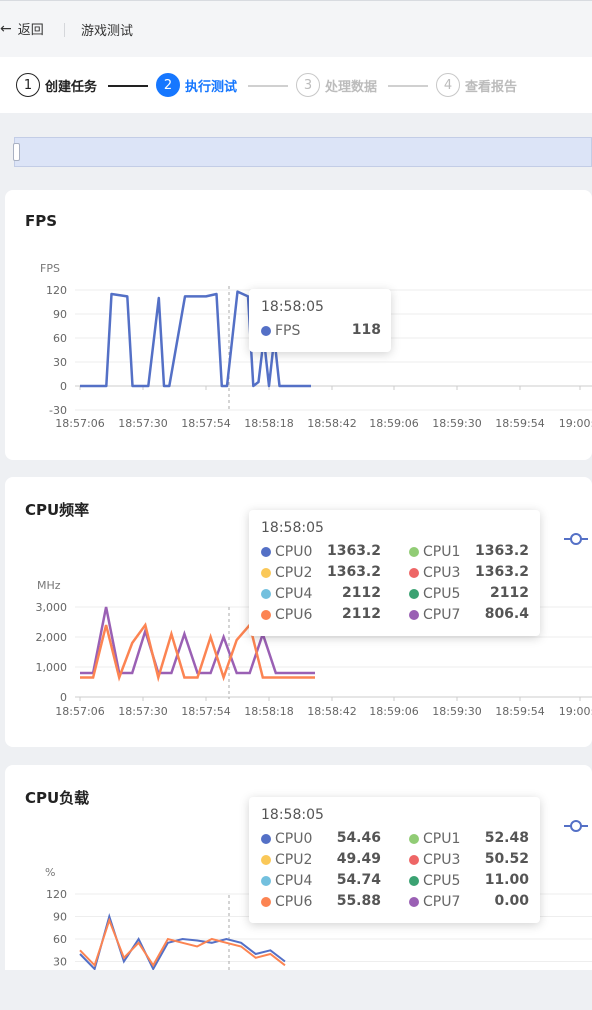  What do you see at coordinates (506, 614) in the screenshot?
I see `series-value: 806.4` at bounding box center [506, 614].